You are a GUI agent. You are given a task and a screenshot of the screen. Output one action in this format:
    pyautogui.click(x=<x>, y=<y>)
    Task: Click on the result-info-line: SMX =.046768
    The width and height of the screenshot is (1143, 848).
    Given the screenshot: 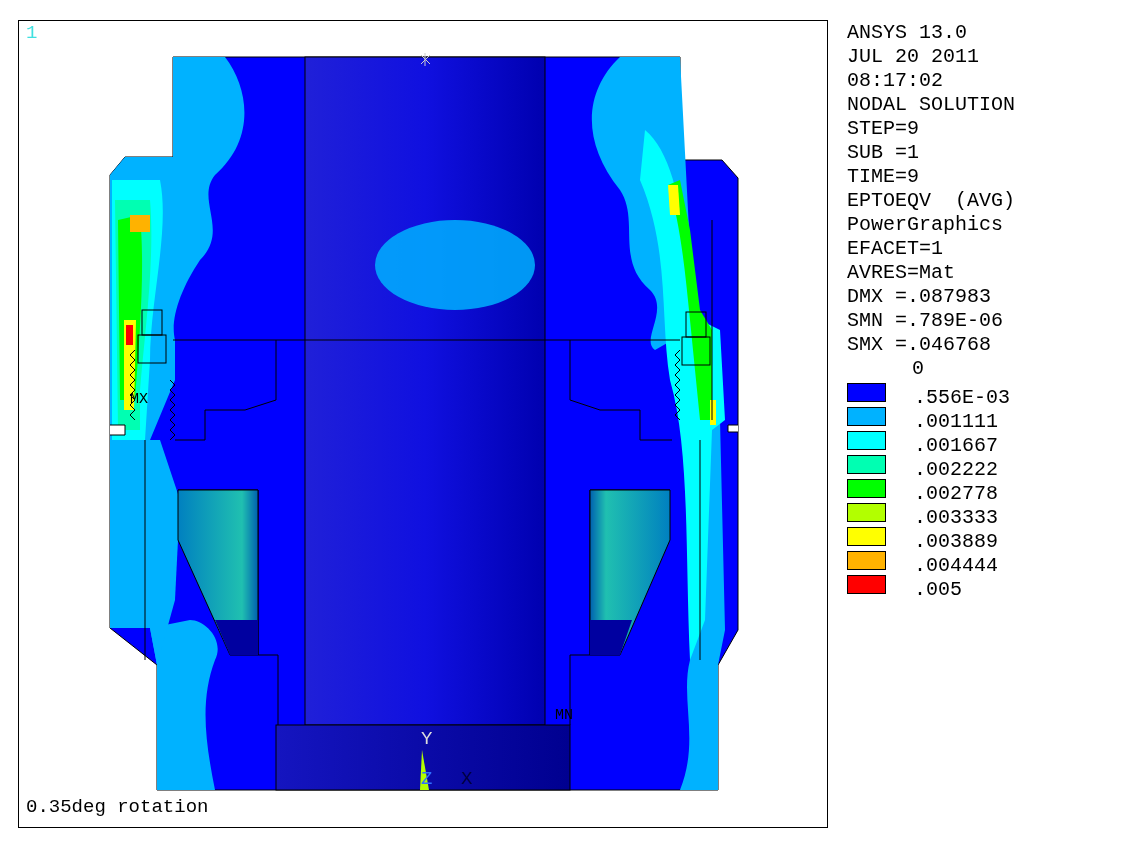 What is the action you would take?
    pyautogui.click(x=920, y=345)
    